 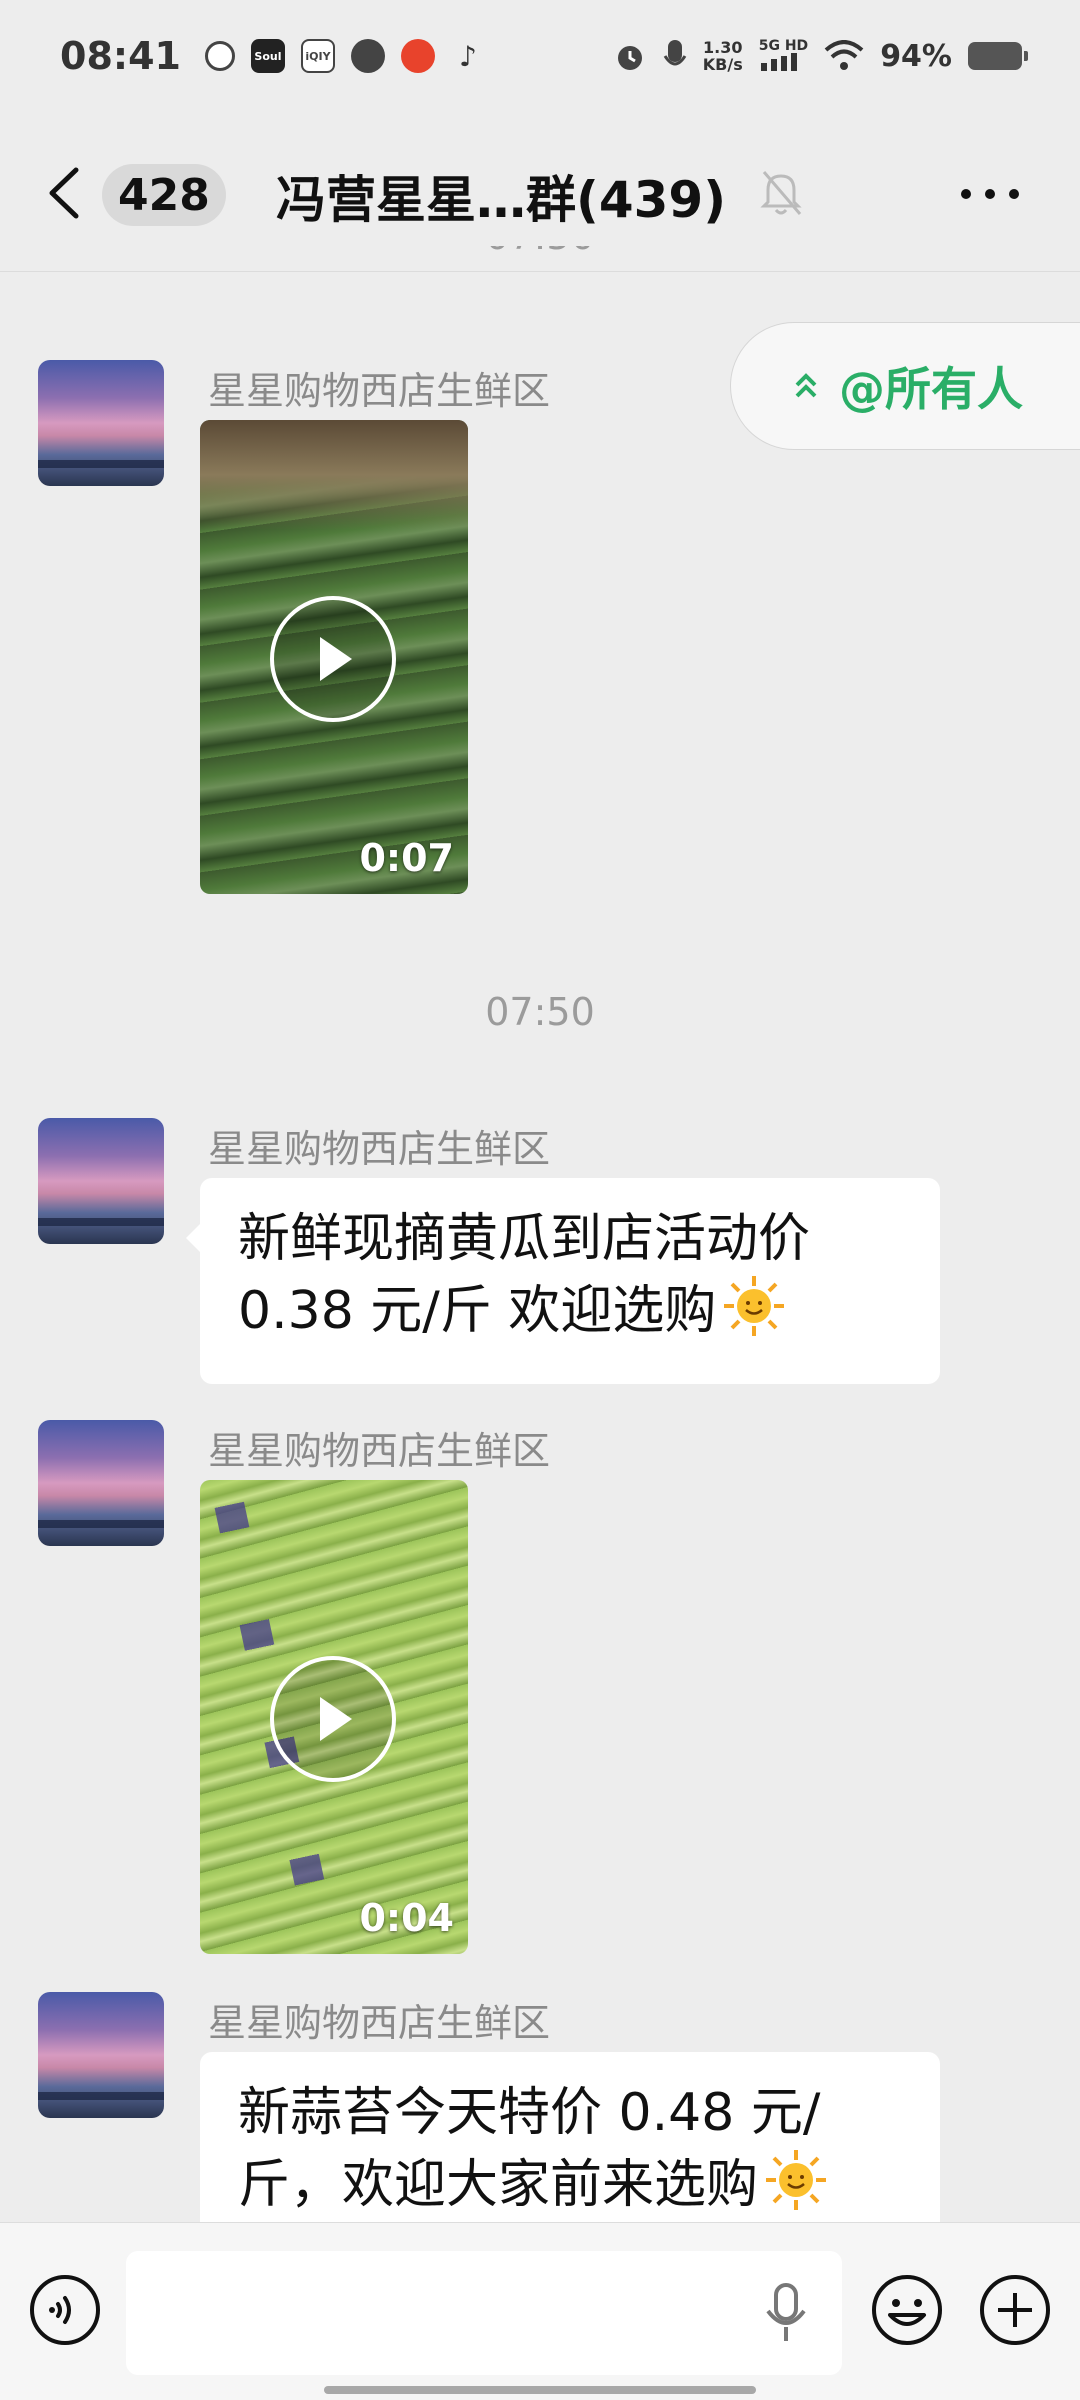 I want to click on battery-text: 94%, so click(x=916, y=56).